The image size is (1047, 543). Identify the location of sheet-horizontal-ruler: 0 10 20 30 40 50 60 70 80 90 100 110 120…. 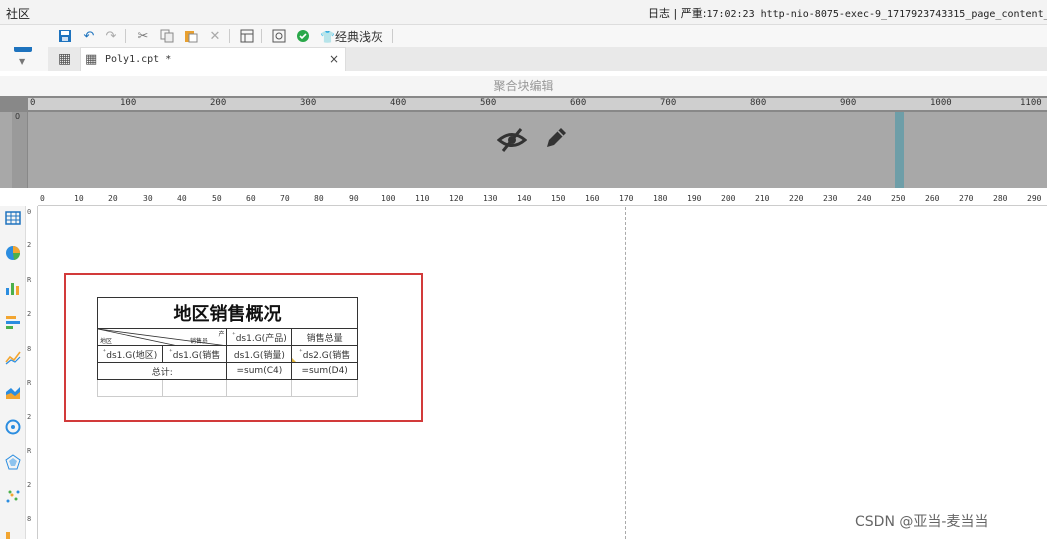
(542, 200).